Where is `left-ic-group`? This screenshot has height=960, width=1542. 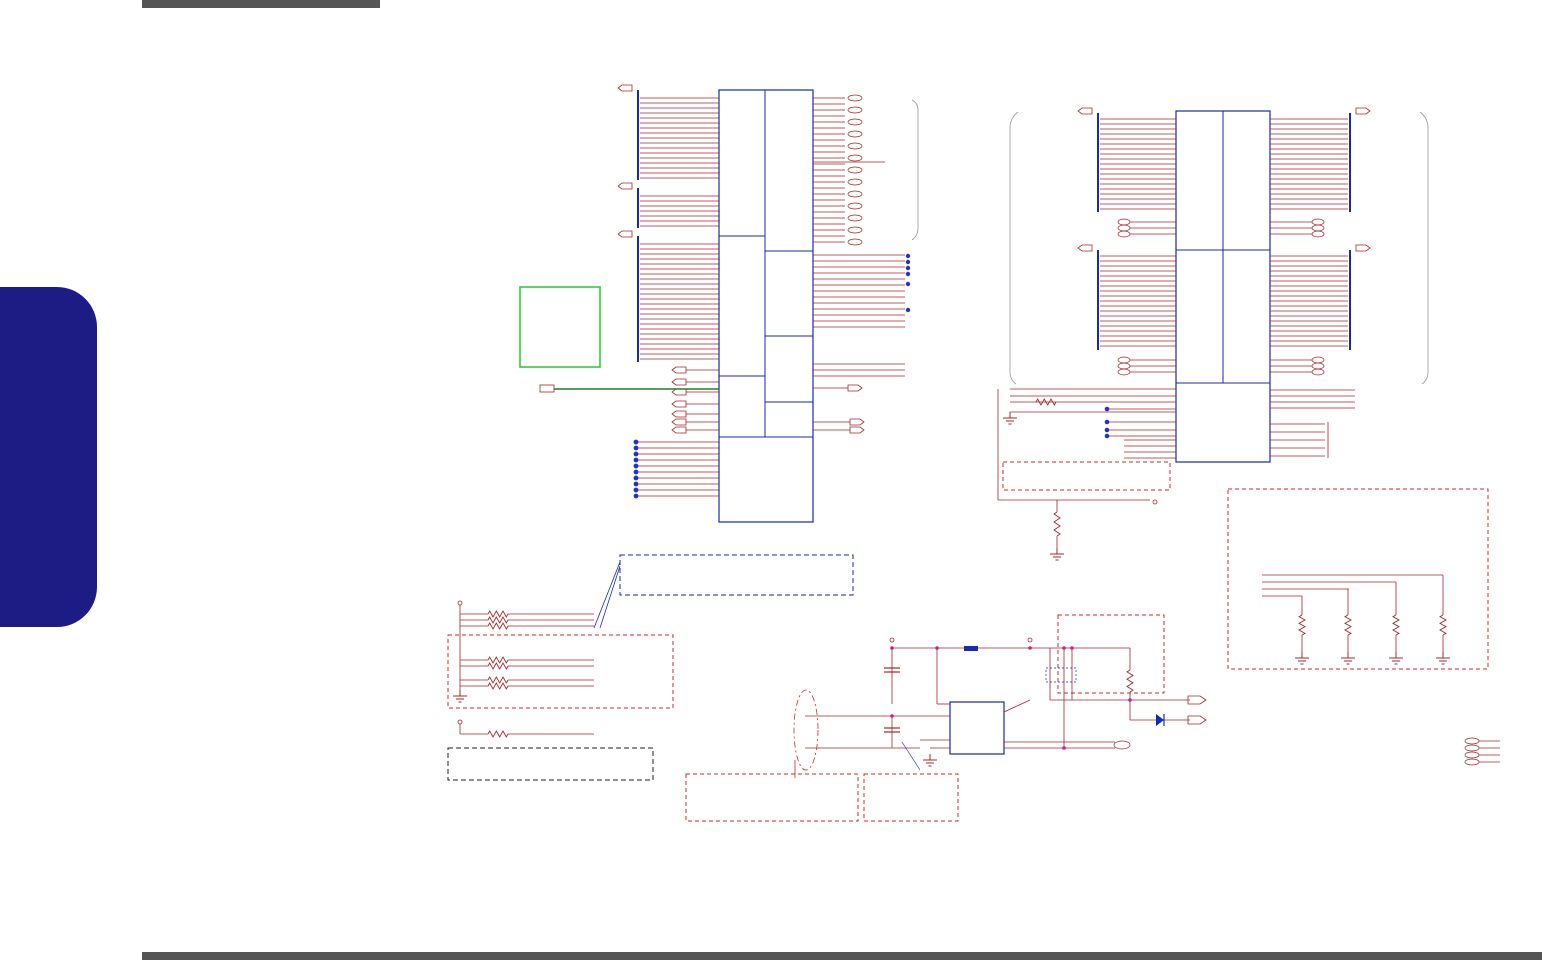 left-ic-group is located at coordinates (719, 303).